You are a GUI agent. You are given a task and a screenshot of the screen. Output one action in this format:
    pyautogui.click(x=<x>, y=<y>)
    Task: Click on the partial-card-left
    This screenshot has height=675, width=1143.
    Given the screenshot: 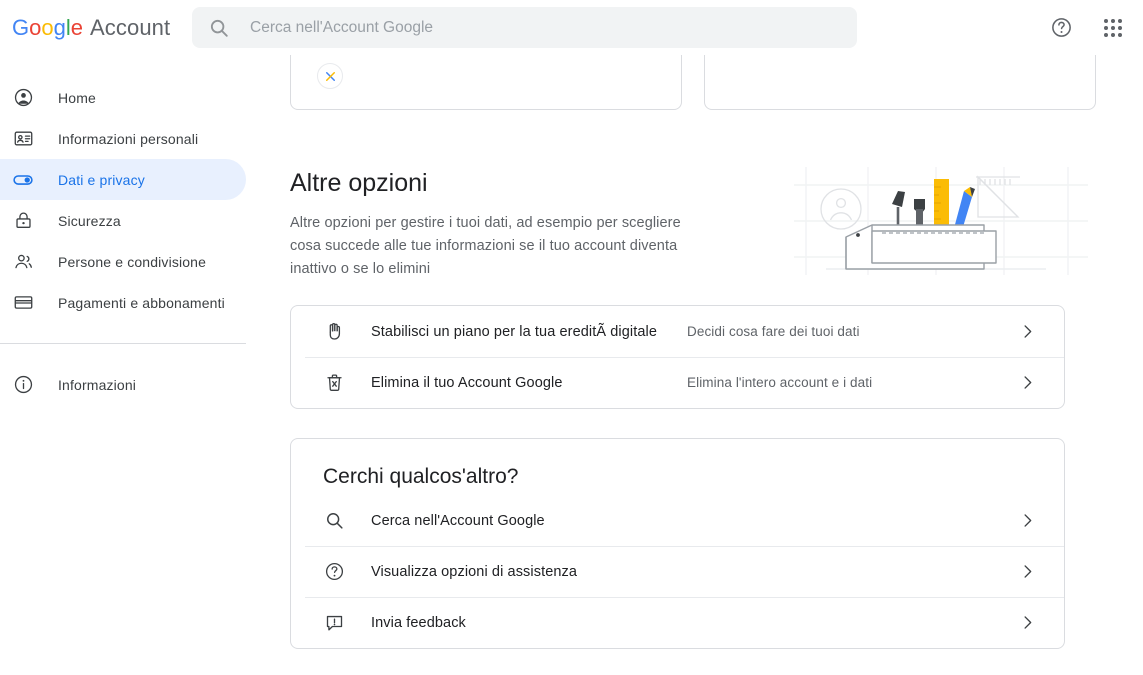 What is the action you would take?
    pyautogui.click(x=486, y=82)
    